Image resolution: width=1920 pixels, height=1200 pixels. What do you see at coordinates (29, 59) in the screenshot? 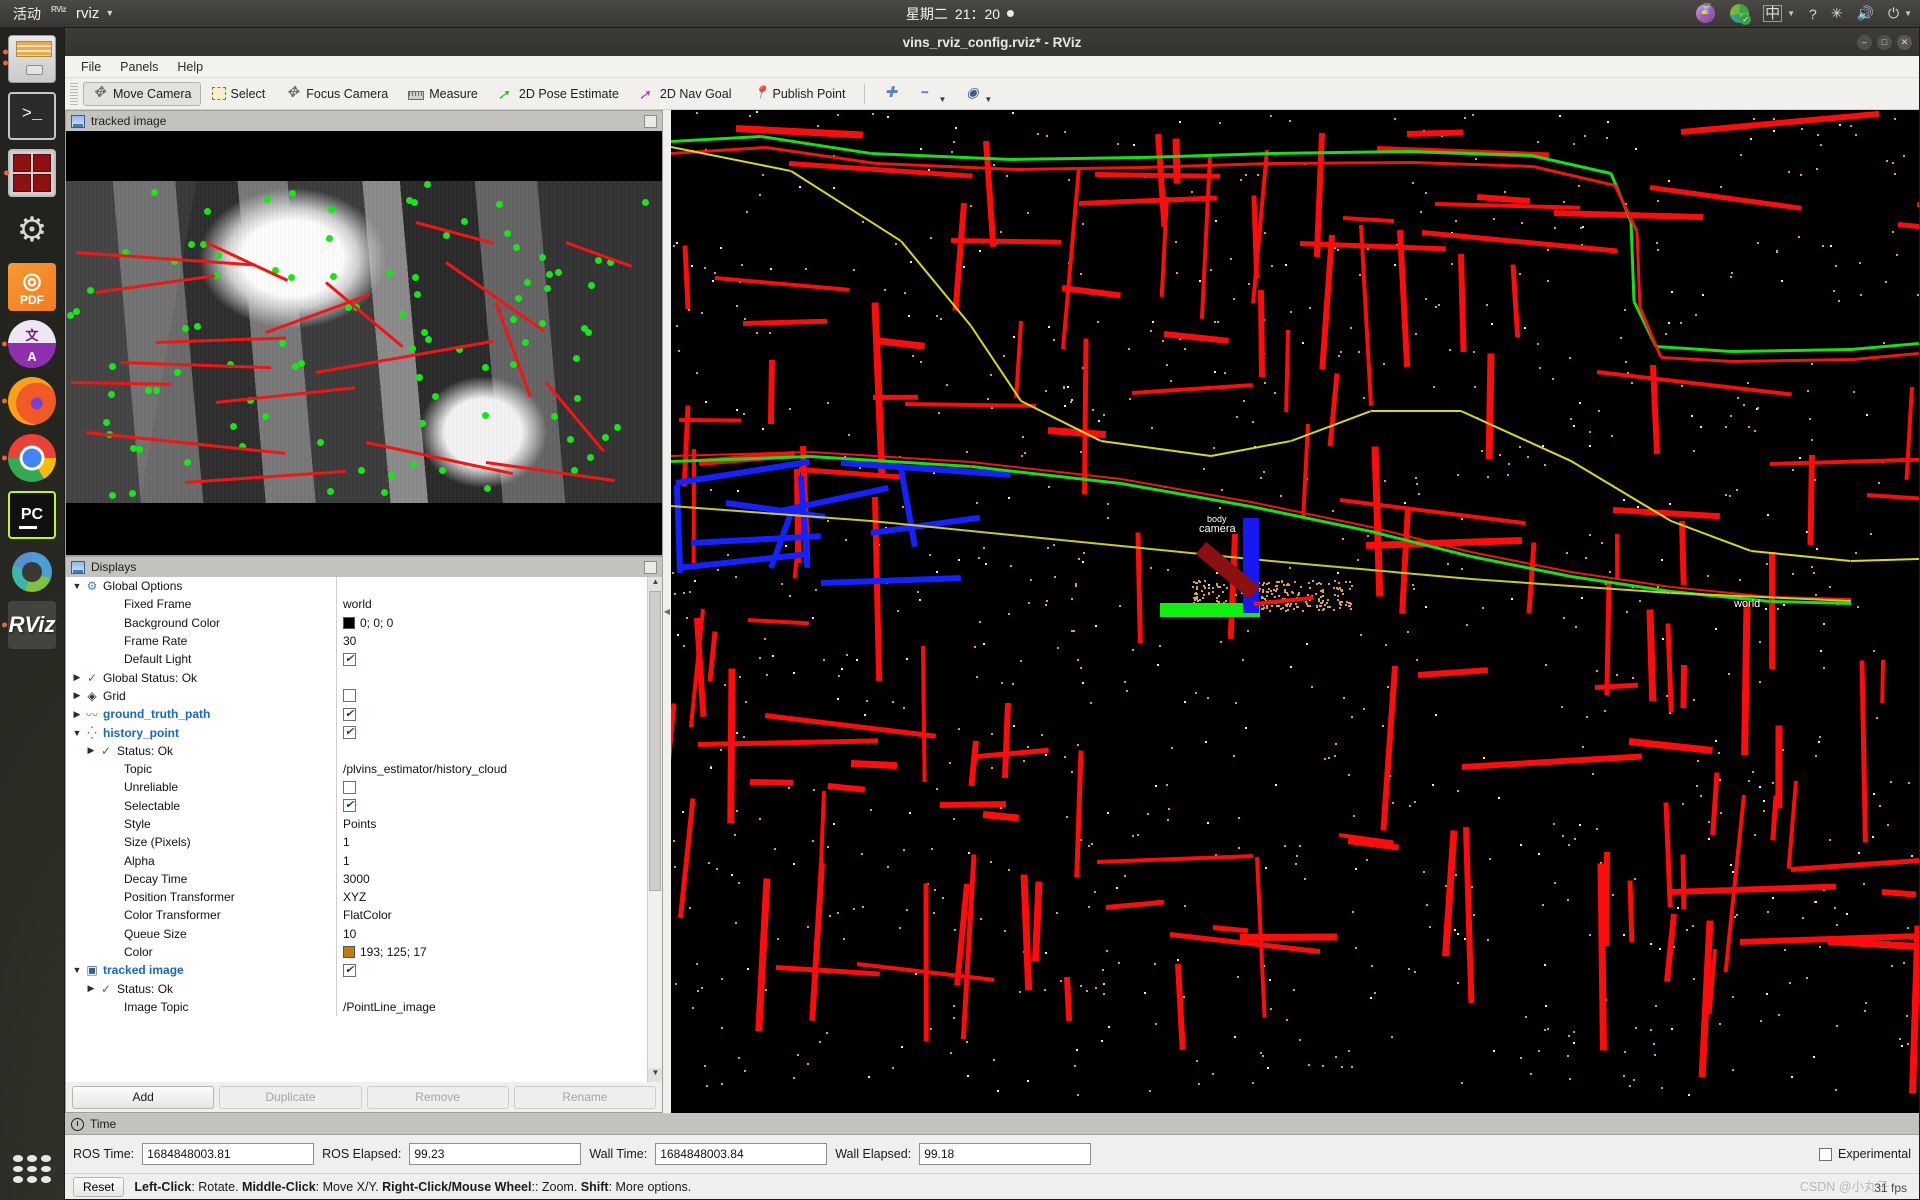
I see `dock-item-files` at bounding box center [29, 59].